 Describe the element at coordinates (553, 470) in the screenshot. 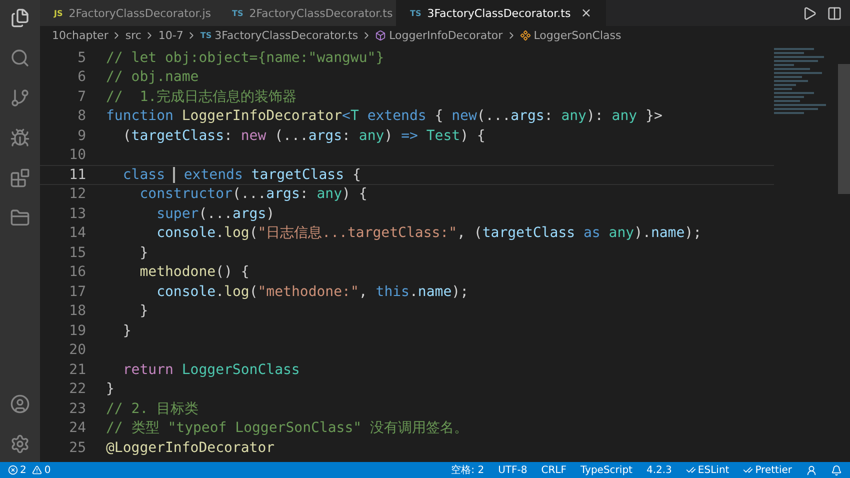

I see `status-item: CRLF` at that location.